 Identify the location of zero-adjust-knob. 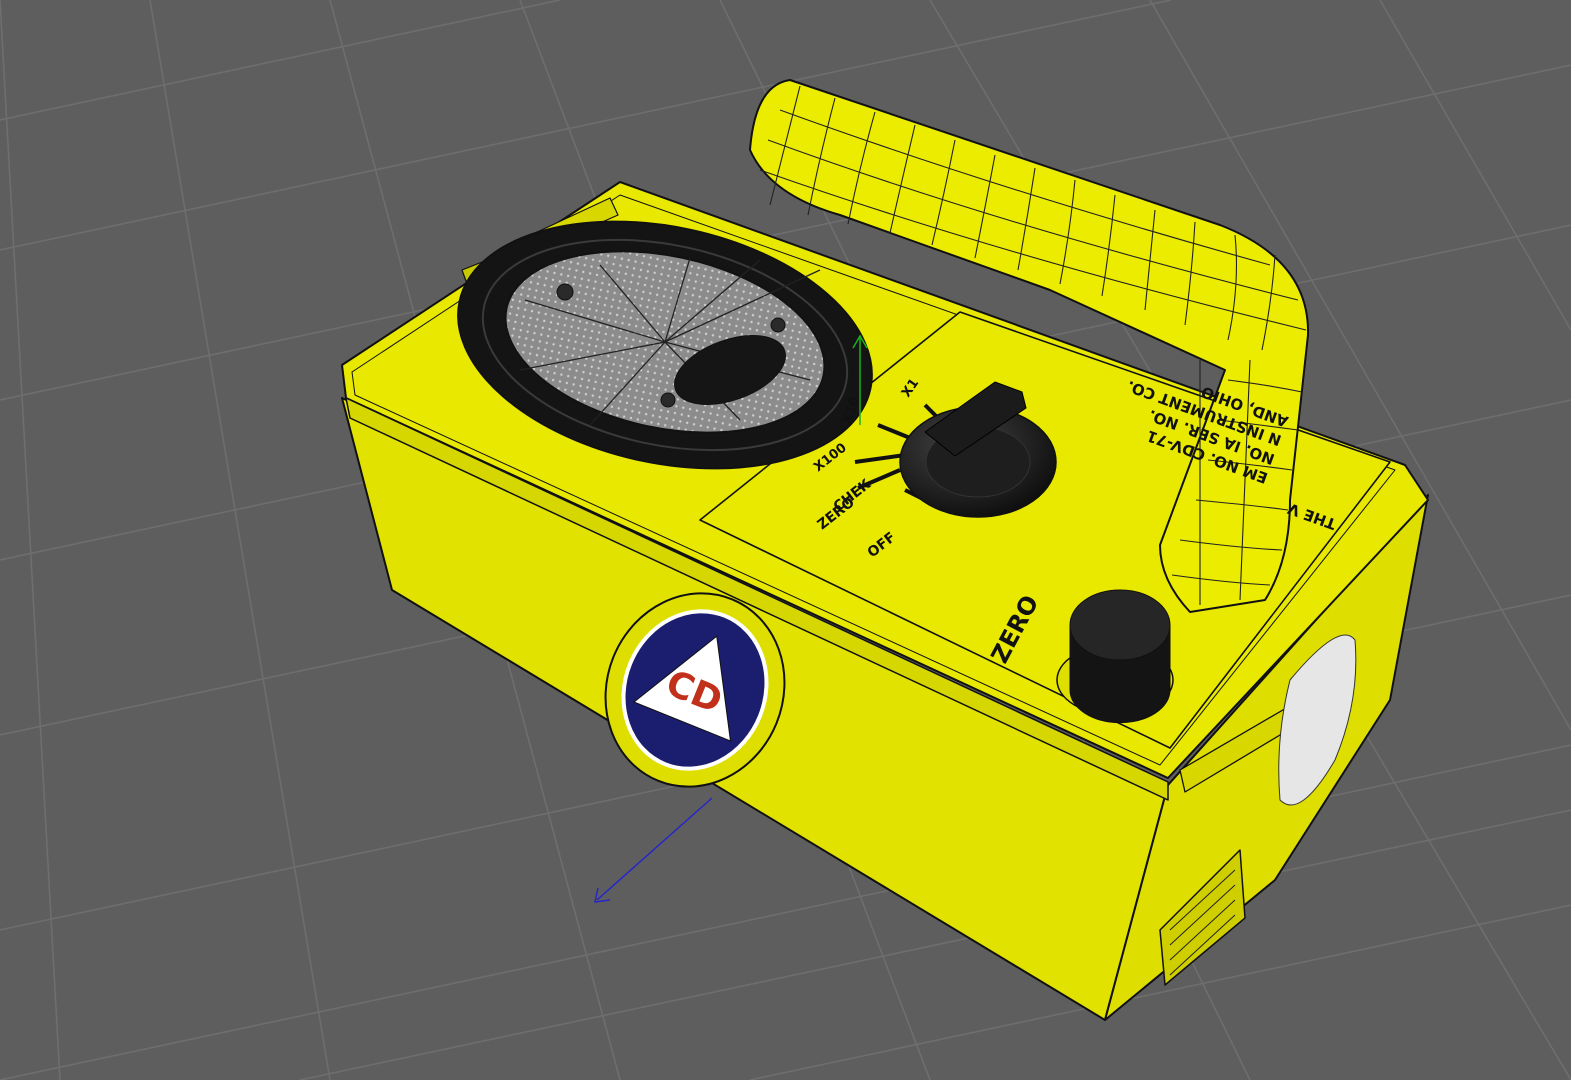
(1115, 656).